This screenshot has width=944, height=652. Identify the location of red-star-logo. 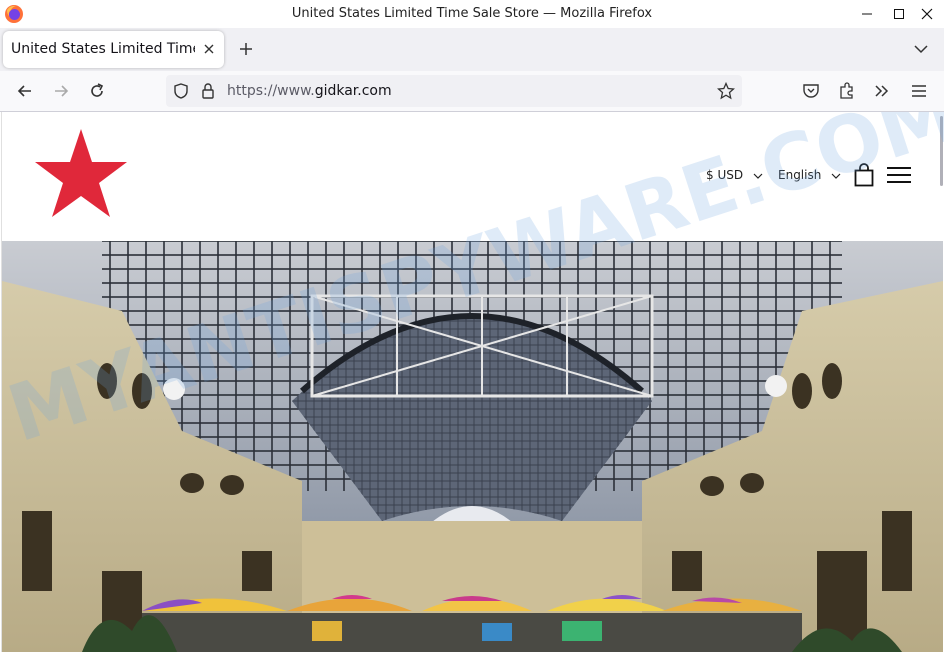
(81, 173).